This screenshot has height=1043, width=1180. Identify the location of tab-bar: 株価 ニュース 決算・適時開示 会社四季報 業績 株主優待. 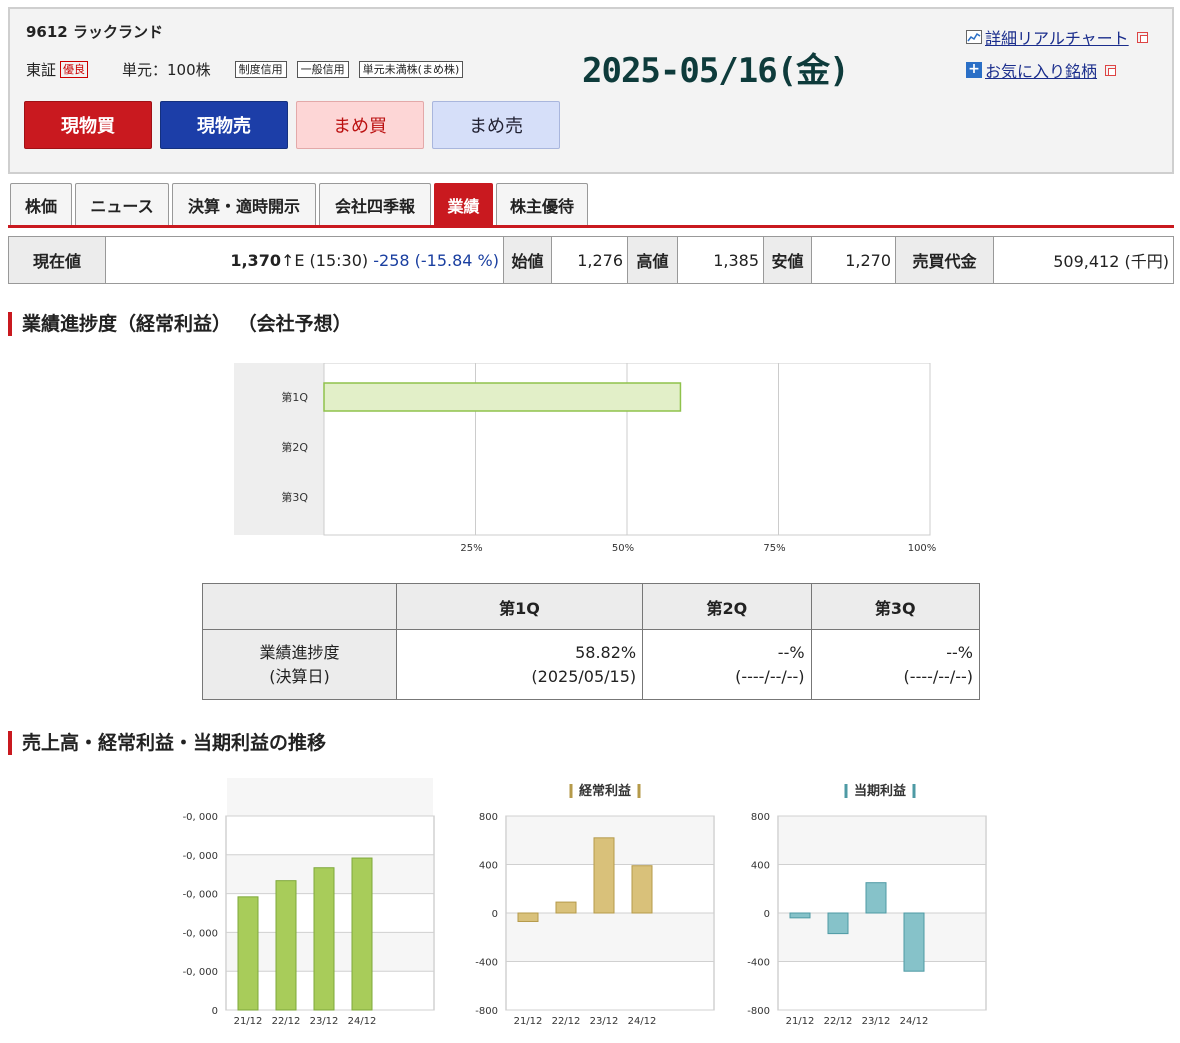
(300, 204).